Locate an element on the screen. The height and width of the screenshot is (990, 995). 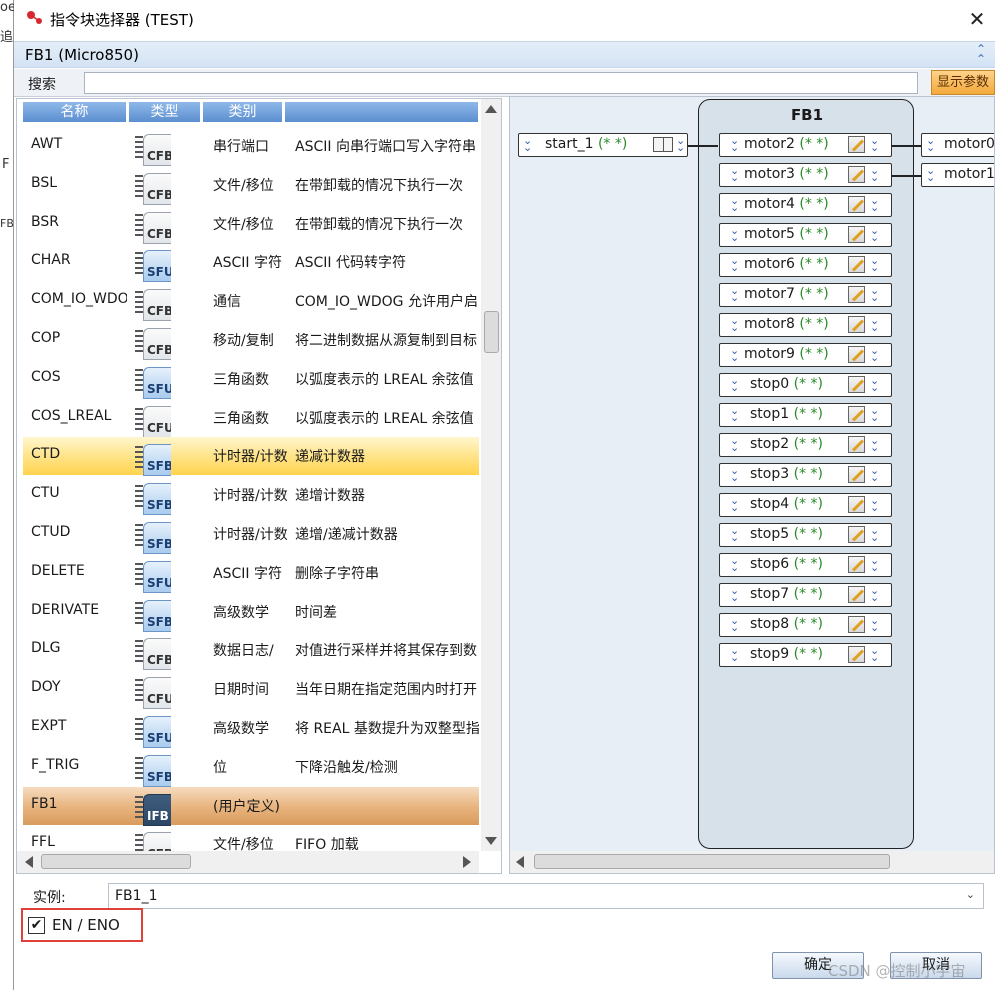
scroll-up-icon is located at coordinates (491, 109).